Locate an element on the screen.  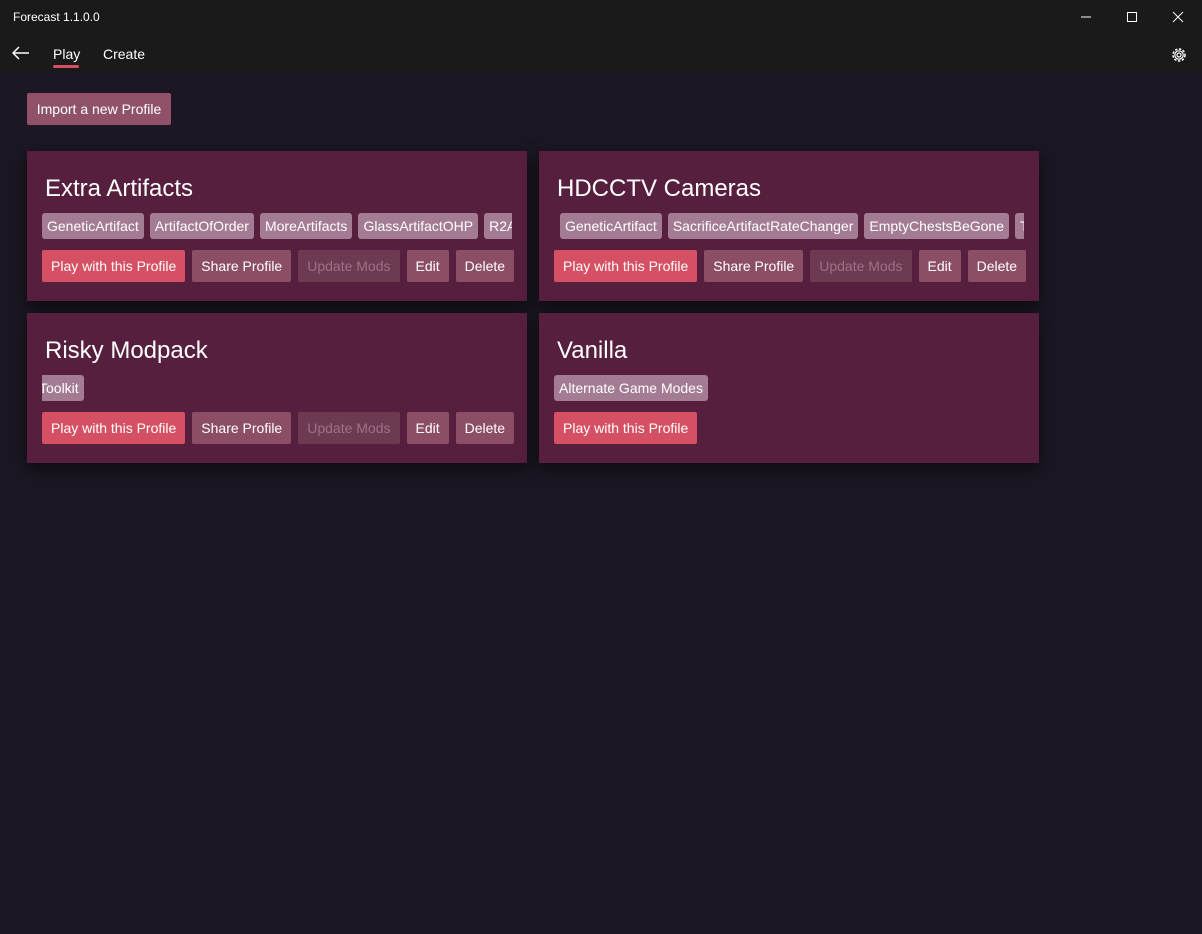
tab-play: Play is located at coordinates (66, 54).